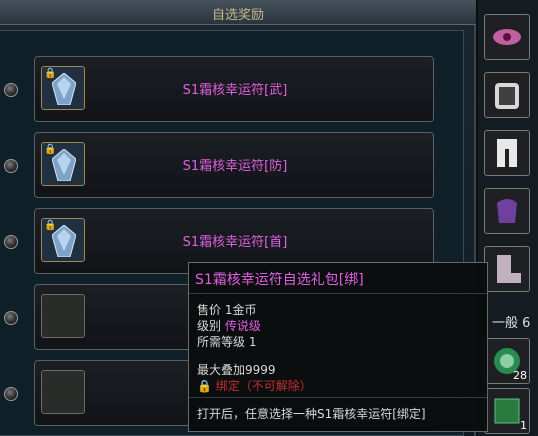  I want to click on pink-bow-icon, so click(507, 37).